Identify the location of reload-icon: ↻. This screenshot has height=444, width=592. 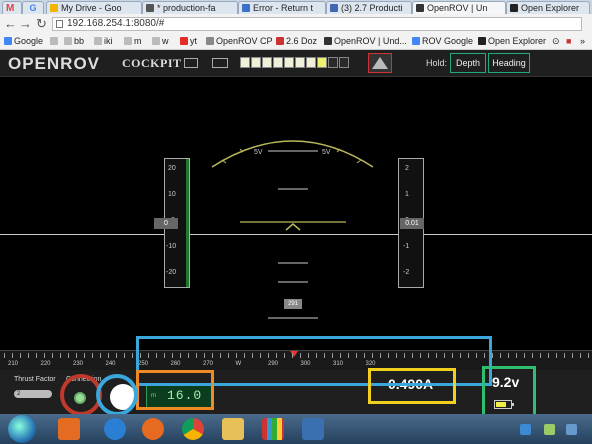
(41, 24).